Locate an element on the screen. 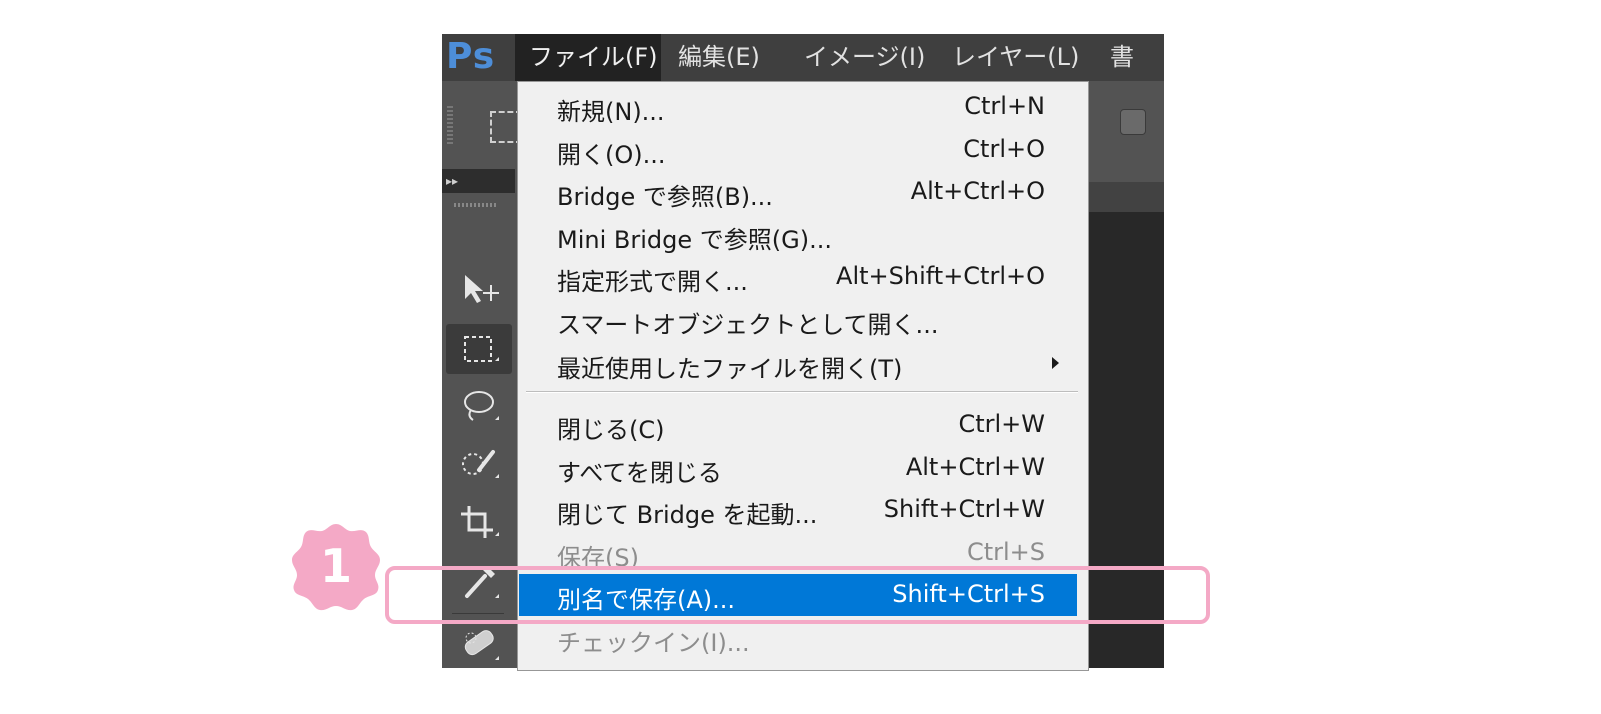  options-bar-grip is located at coordinates (450, 126).